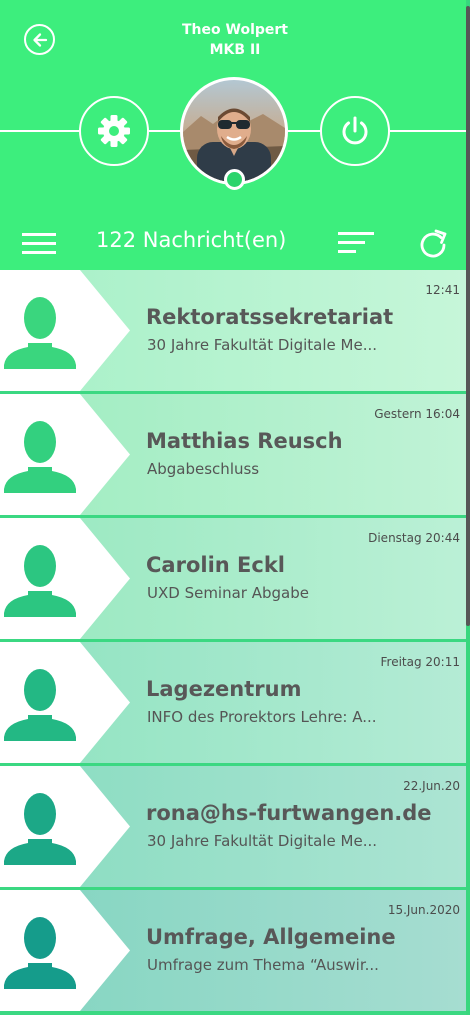 This screenshot has width=470, height=1015. What do you see at coordinates (431, 786) in the screenshot?
I see `message-time: 22.Jun.20` at bounding box center [431, 786].